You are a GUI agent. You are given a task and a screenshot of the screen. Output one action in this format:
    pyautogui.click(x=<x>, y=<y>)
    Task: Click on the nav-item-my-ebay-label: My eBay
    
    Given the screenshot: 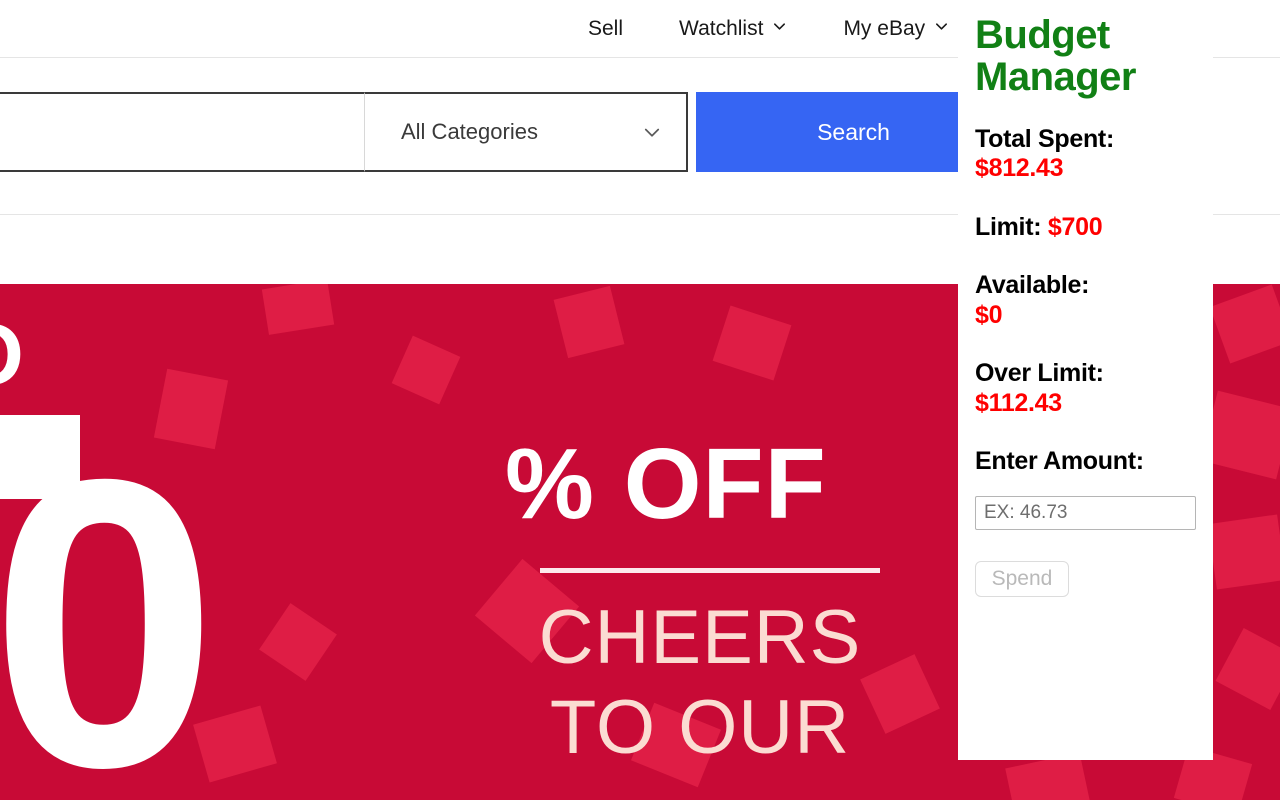 What is the action you would take?
    pyautogui.click(x=884, y=28)
    